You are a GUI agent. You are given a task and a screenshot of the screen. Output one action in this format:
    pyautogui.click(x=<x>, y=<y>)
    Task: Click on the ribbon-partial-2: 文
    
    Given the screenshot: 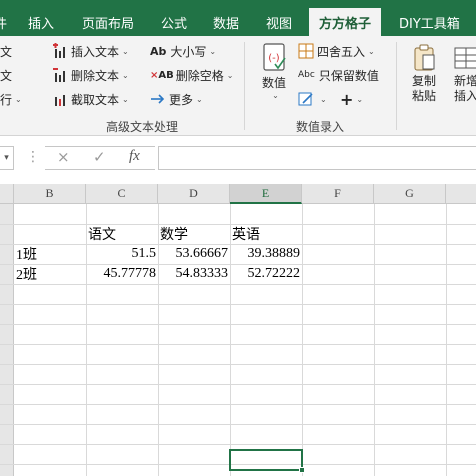 What is the action you would take?
    pyautogui.click(x=6, y=75)
    